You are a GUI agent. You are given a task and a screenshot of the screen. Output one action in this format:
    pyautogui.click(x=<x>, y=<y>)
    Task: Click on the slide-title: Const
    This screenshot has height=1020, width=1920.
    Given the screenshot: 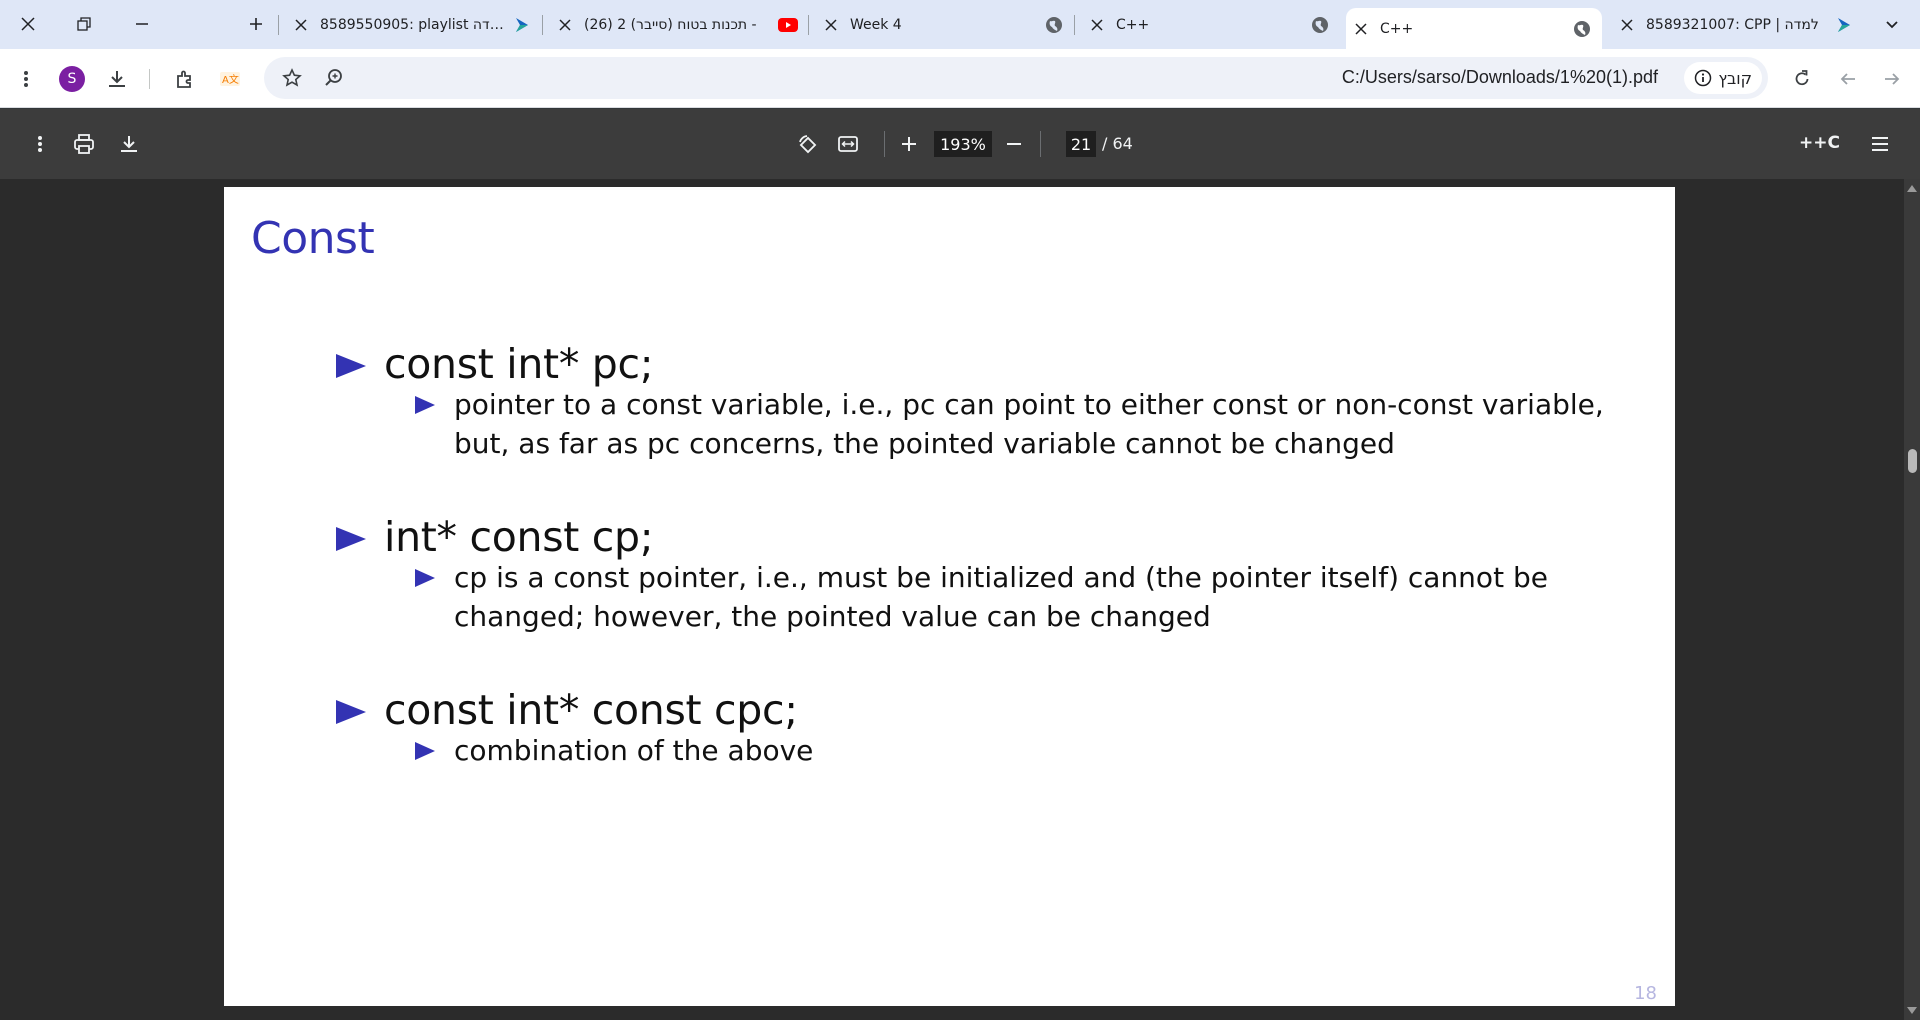 What is the action you would take?
    pyautogui.click(x=313, y=238)
    